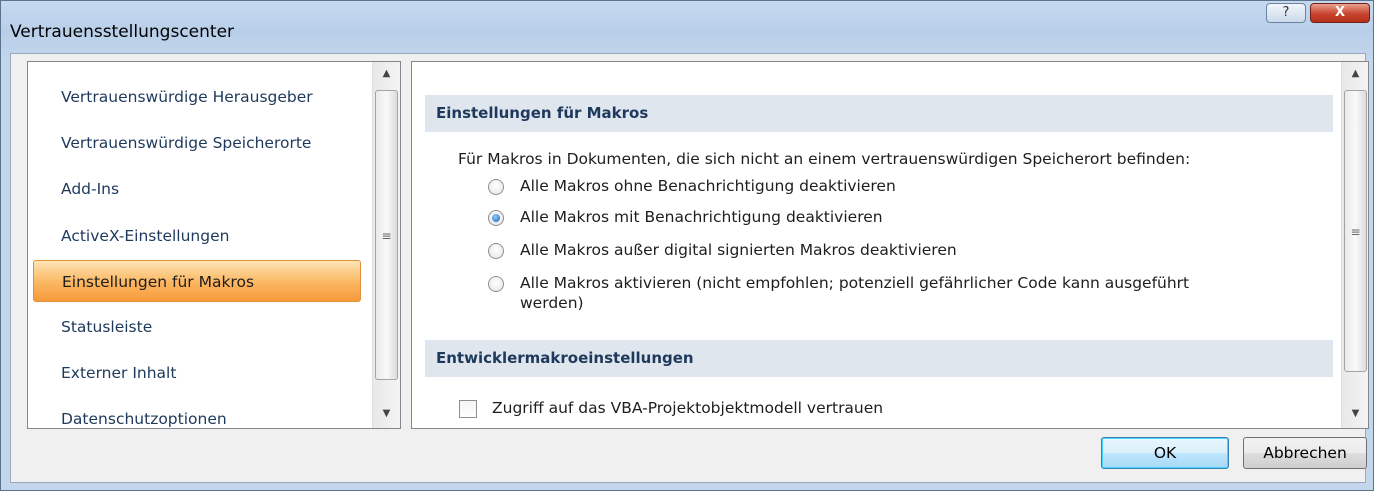  Describe the element at coordinates (552, 303) in the screenshot. I see `radio-label-line2: werden)` at that location.